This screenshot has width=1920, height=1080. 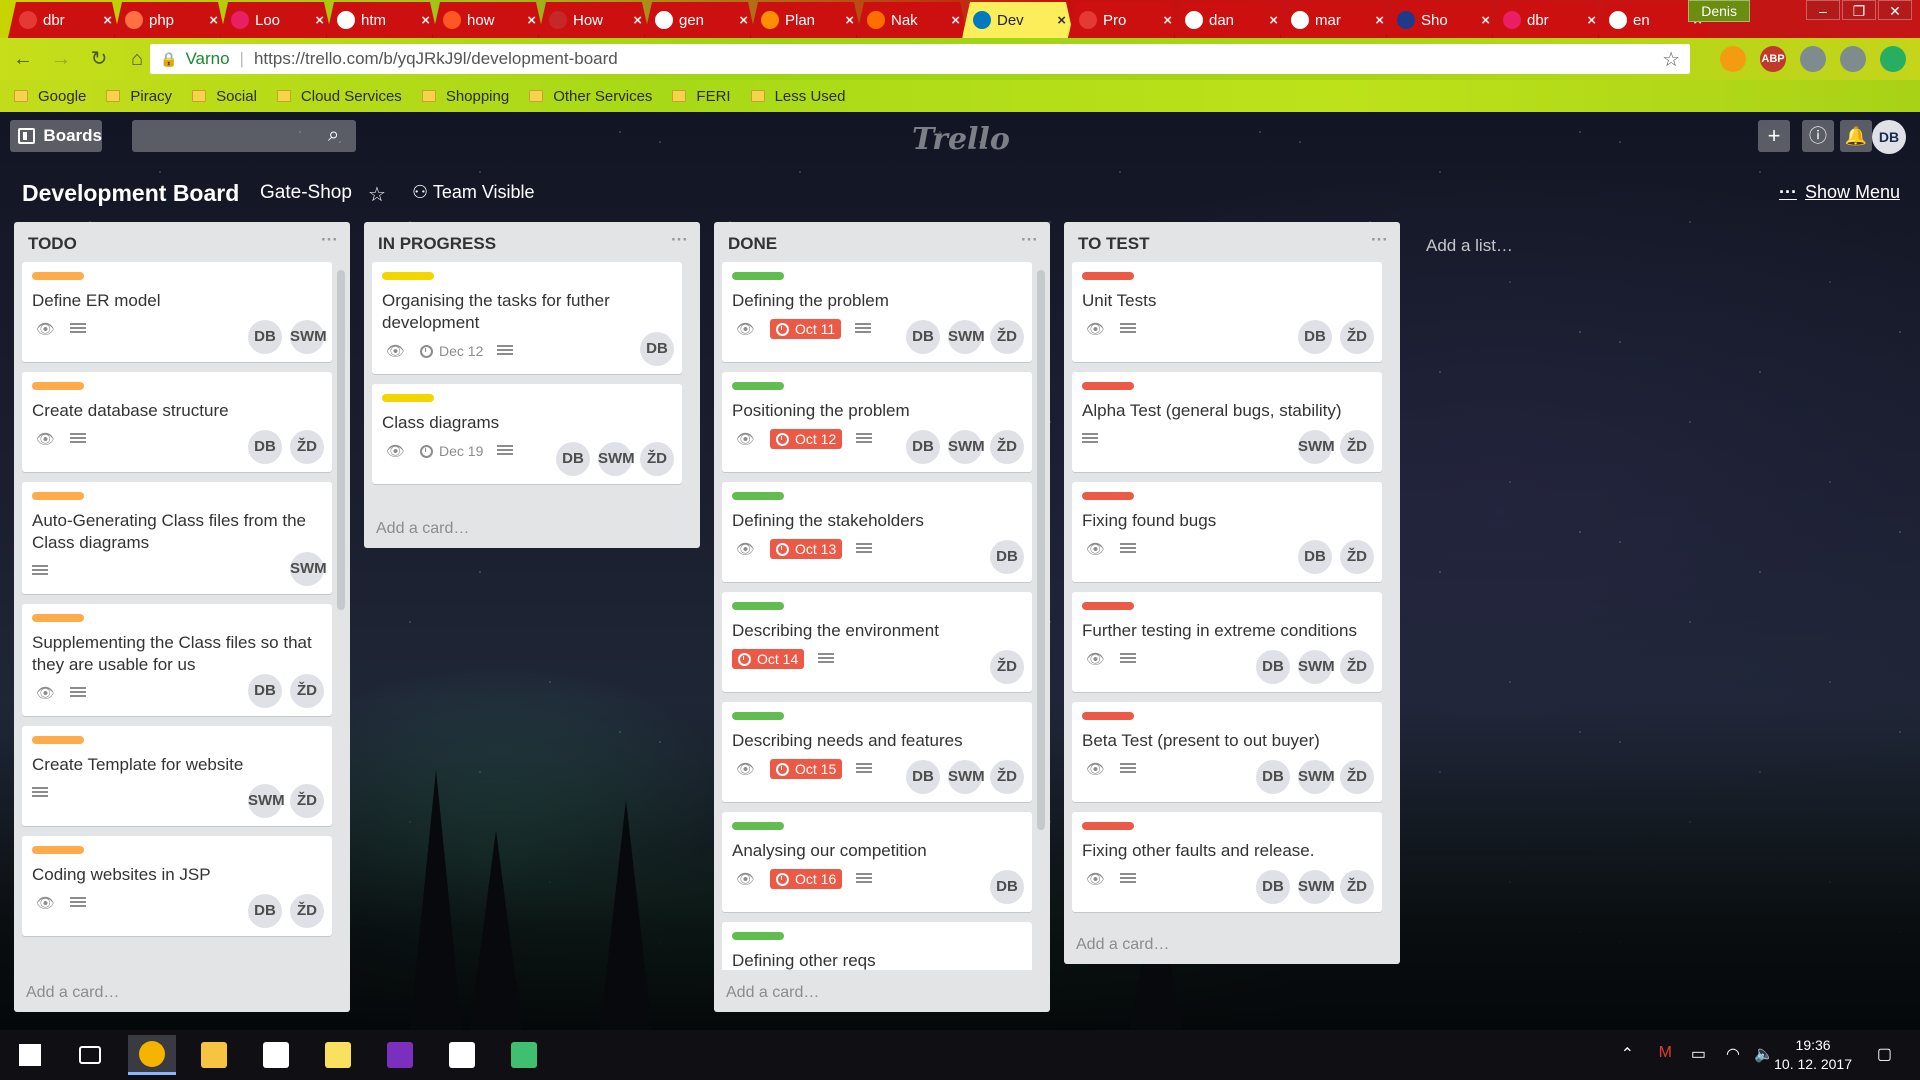 What do you see at coordinates (50, 96) in the screenshot?
I see `bookmark-folder: Google` at bounding box center [50, 96].